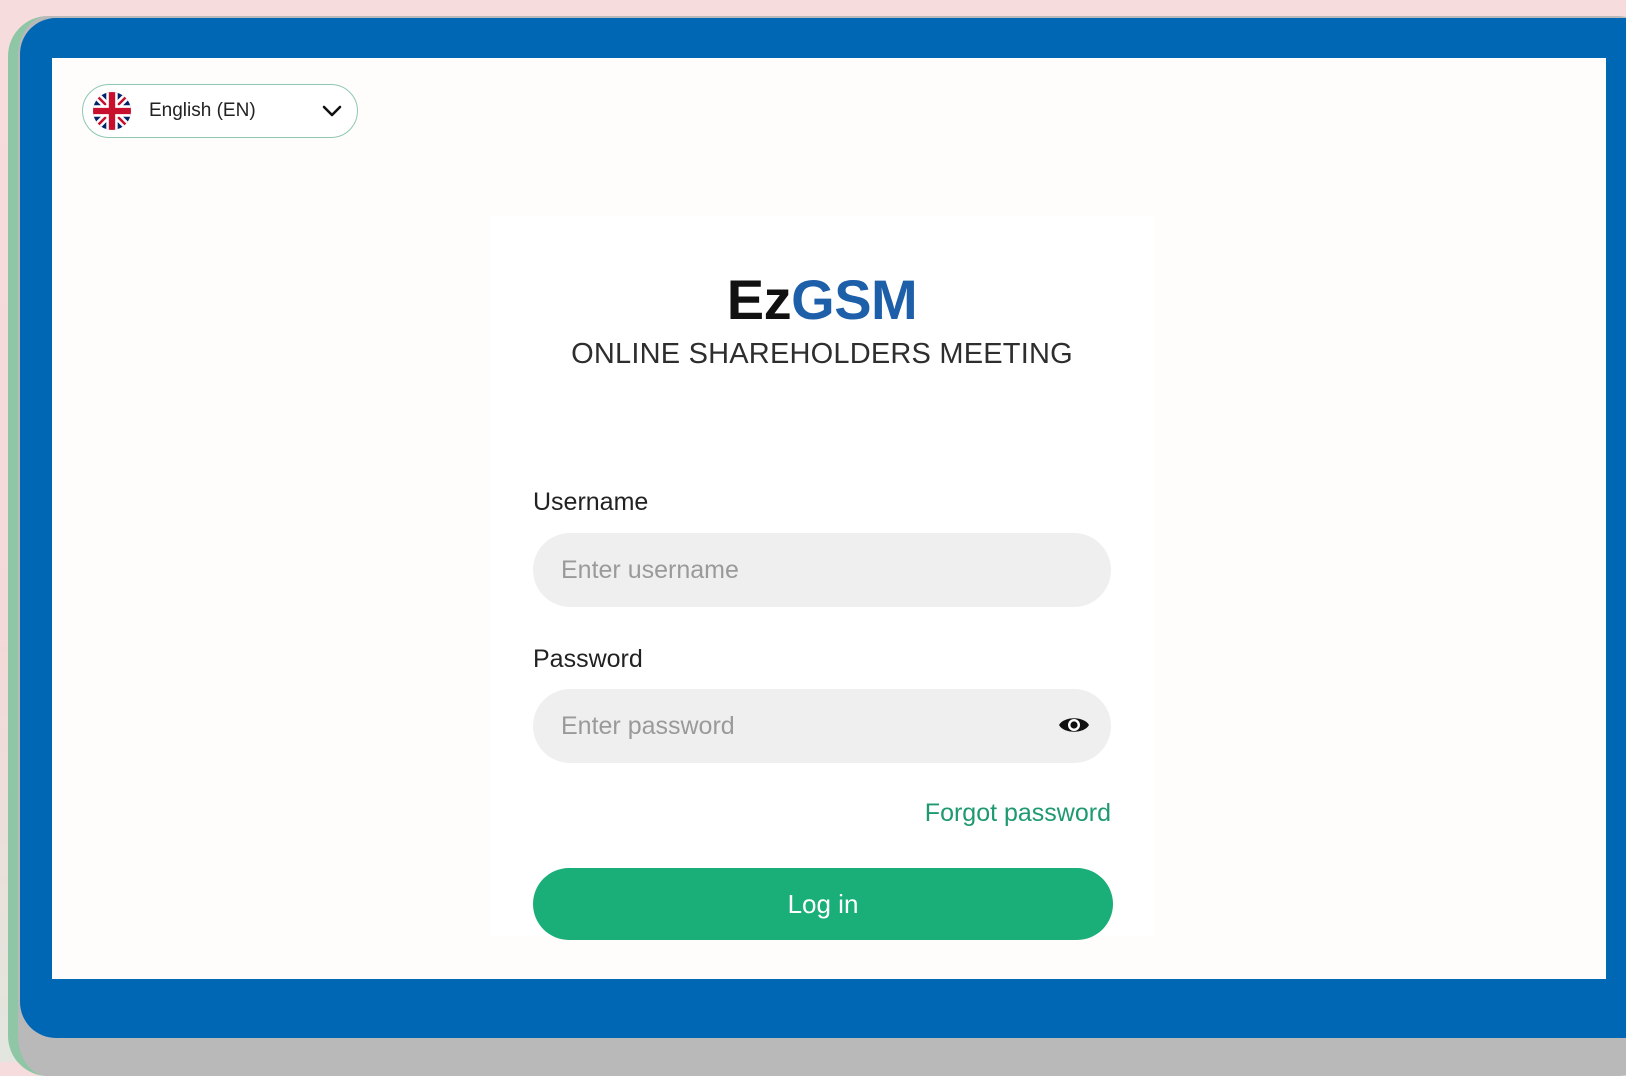 The width and height of the screenshot is (1626, 1076). I want to click on brand-logo: EzGSM, so click(822, 300).